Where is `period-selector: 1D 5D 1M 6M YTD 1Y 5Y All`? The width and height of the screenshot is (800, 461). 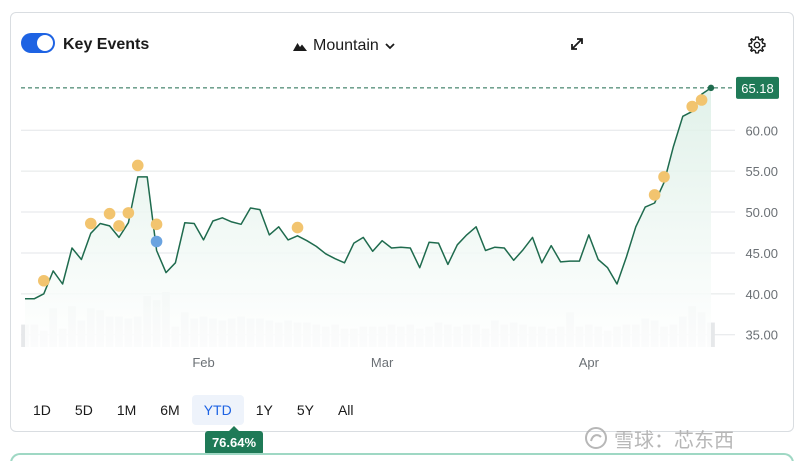 period-selector: 1D 5D 1M 6M YTD 1Y 5Y All is located at coordinates (193, 410).